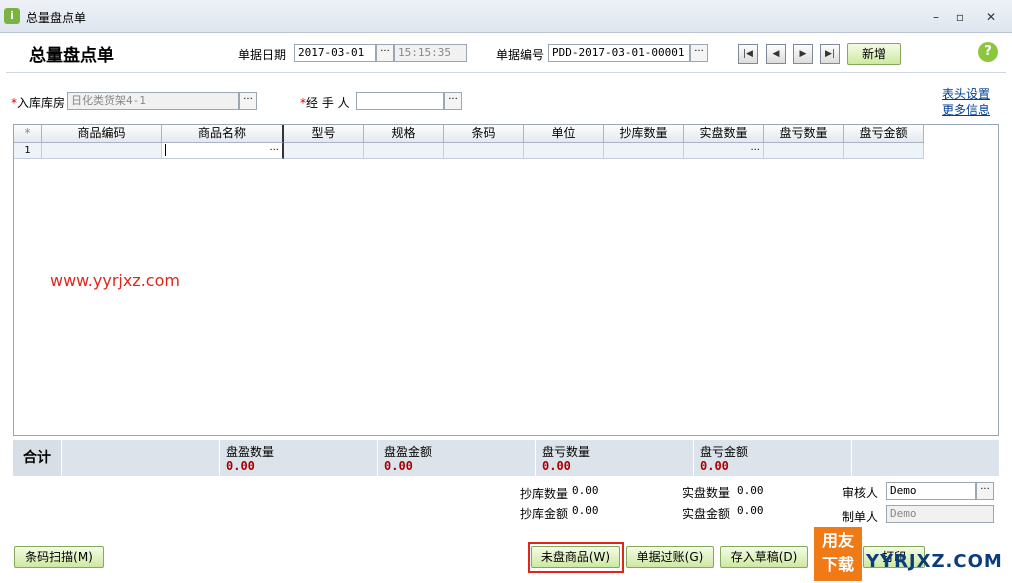 This screenshot has width=1012, height=583. I want to click on first-record-icon: |◀, so click(748, 54).